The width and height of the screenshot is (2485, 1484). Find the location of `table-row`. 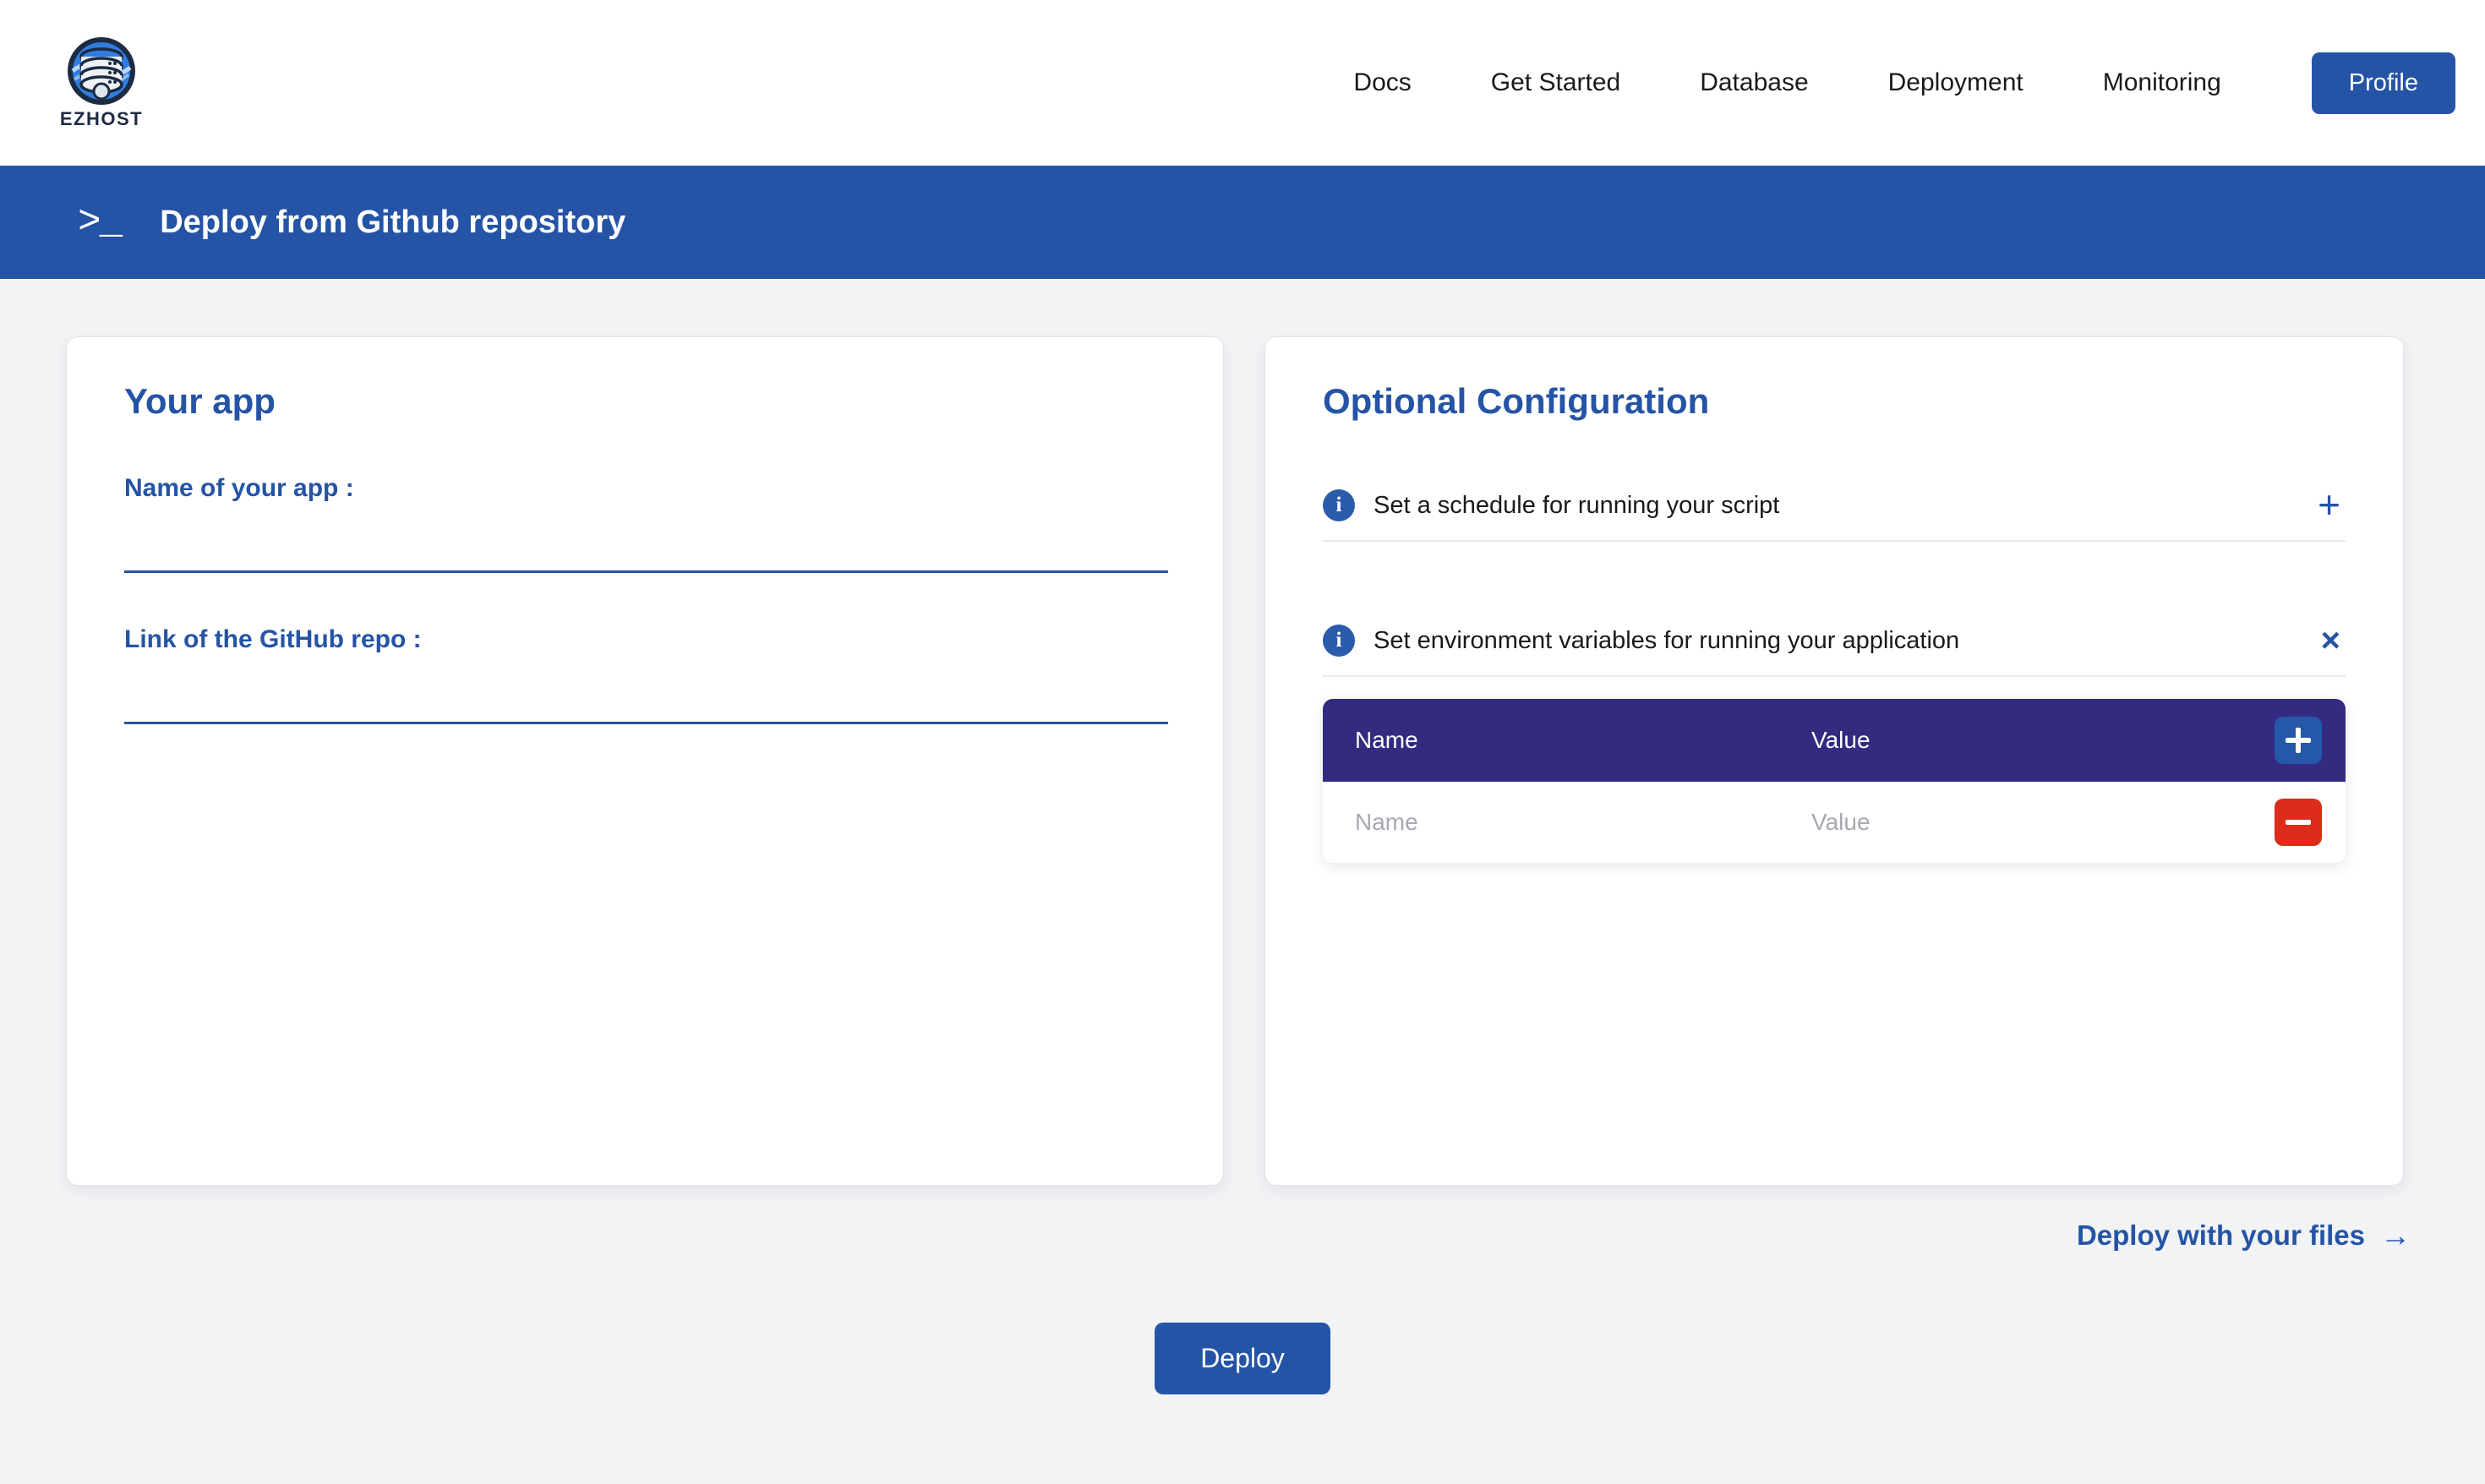

table-row is located at coordinates (1834, 823).